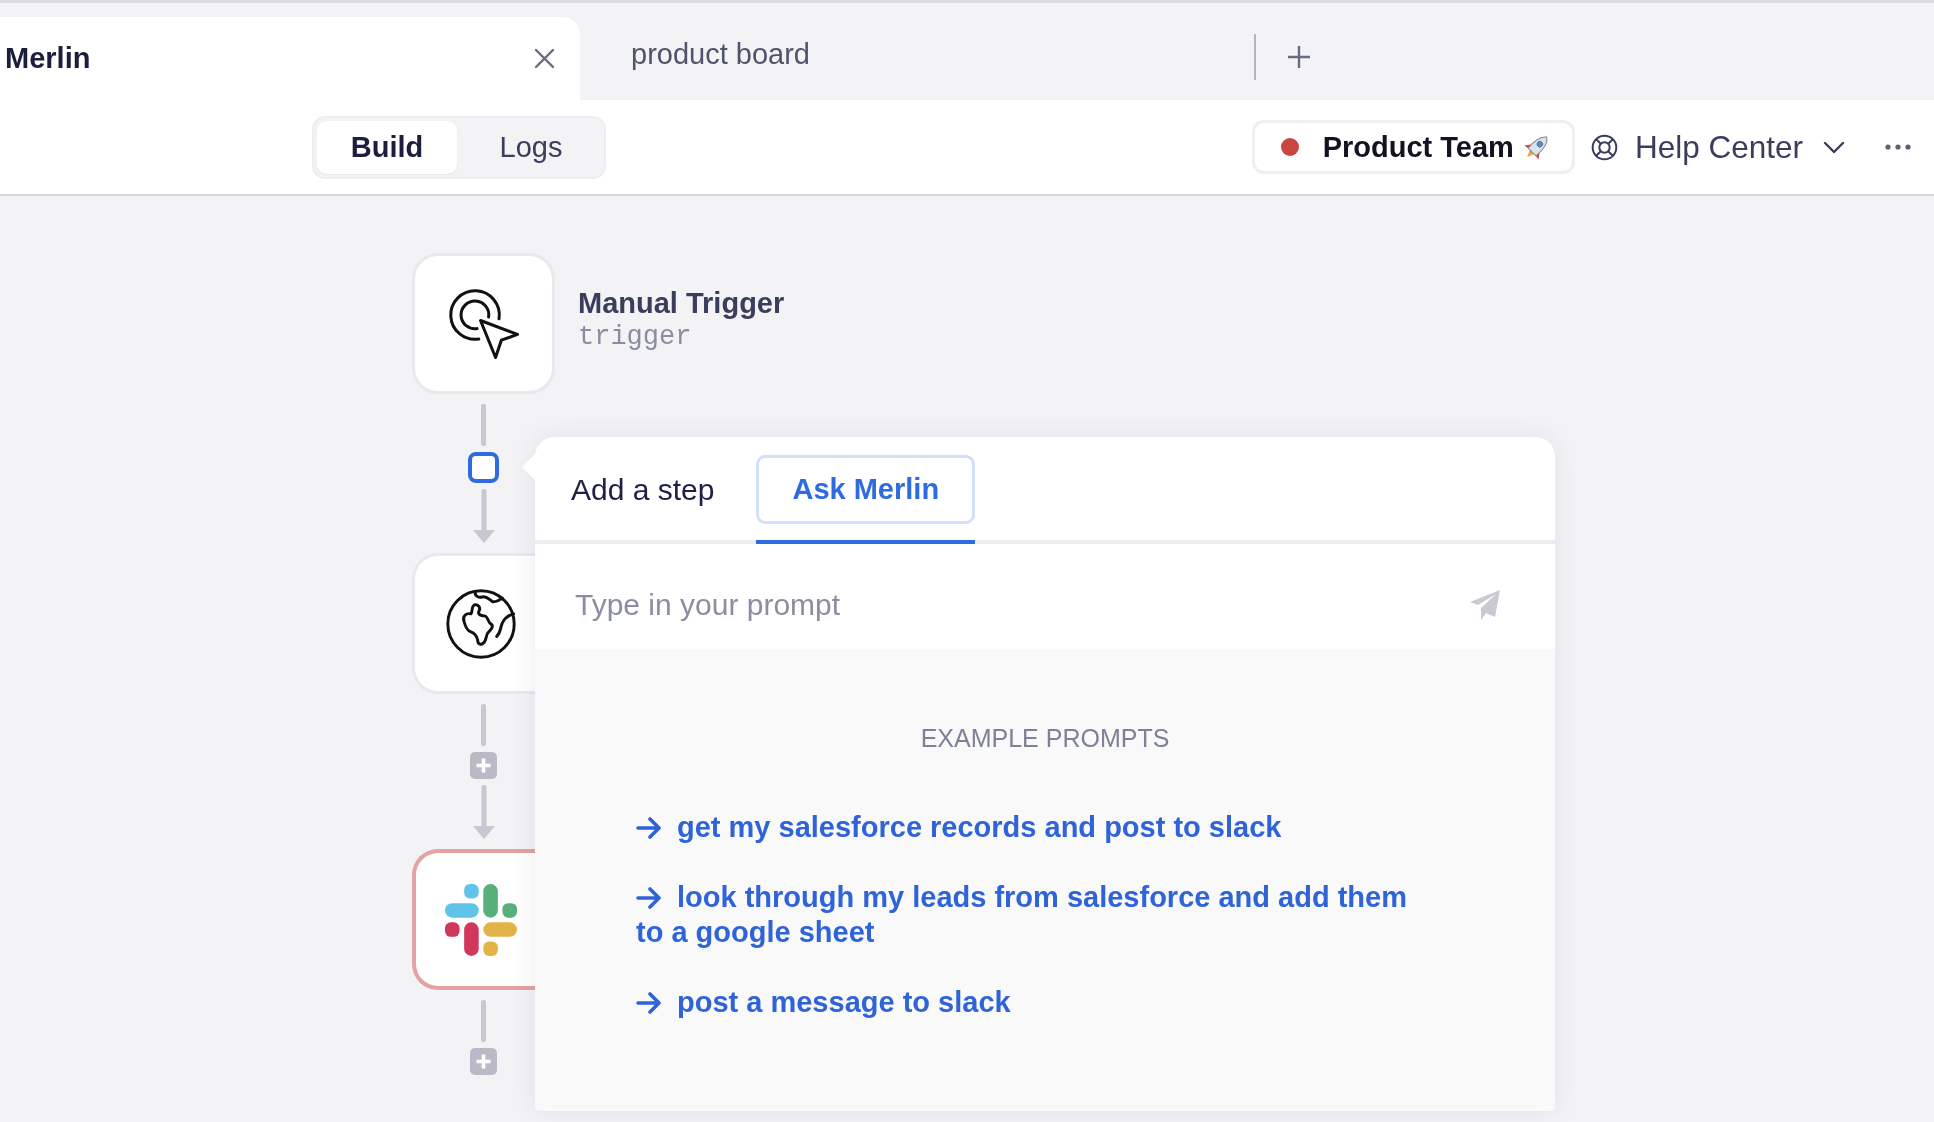 This screenshot has width=1934, height=1122. What do you see at coordinates (1604, 147) in the screenshot?
I see `lifebuoy-icon` at bounding box center [1604, 147].